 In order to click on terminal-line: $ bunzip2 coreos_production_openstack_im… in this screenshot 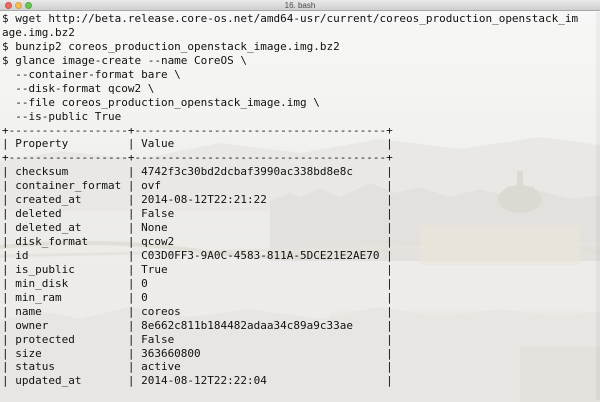, I will do `click(171, 46)`.